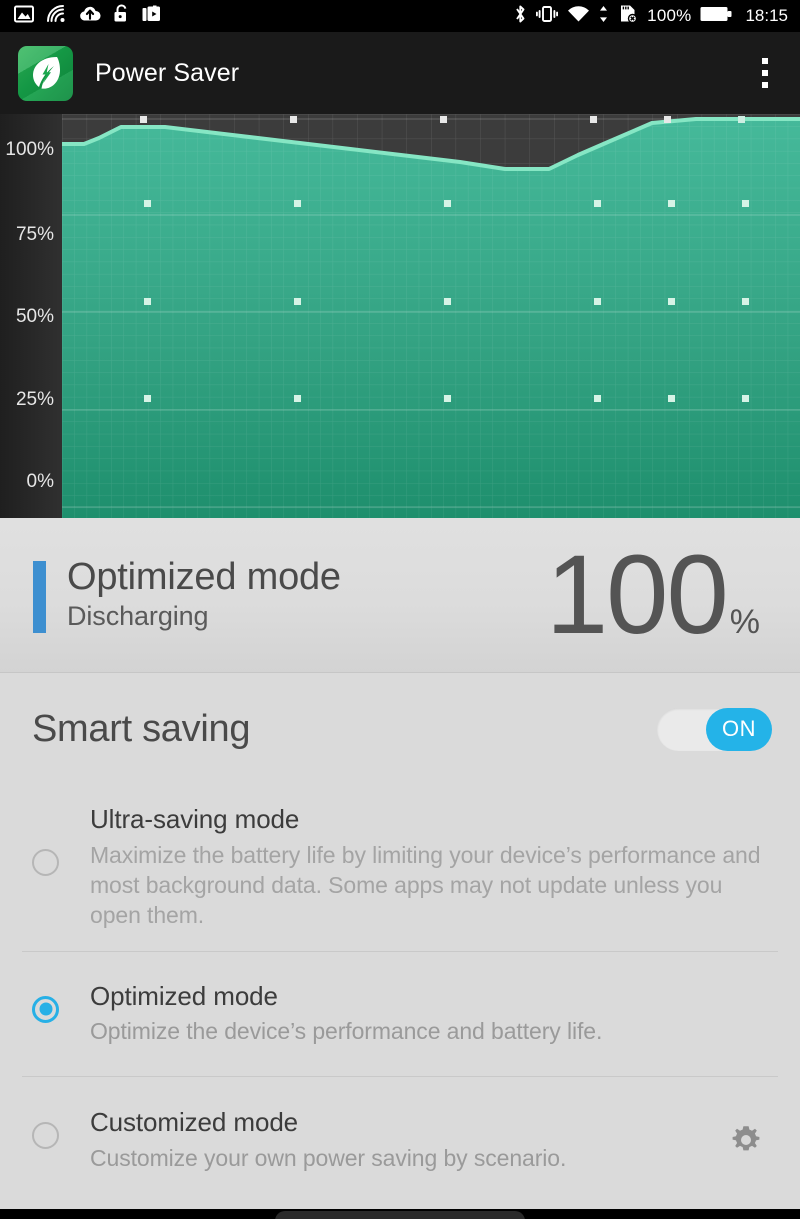 This screenshot has height=1219, width=800. Describe the element at coordinates (669, 15) in the screenshot. I see `battery-percent-label: 100%` at that location.